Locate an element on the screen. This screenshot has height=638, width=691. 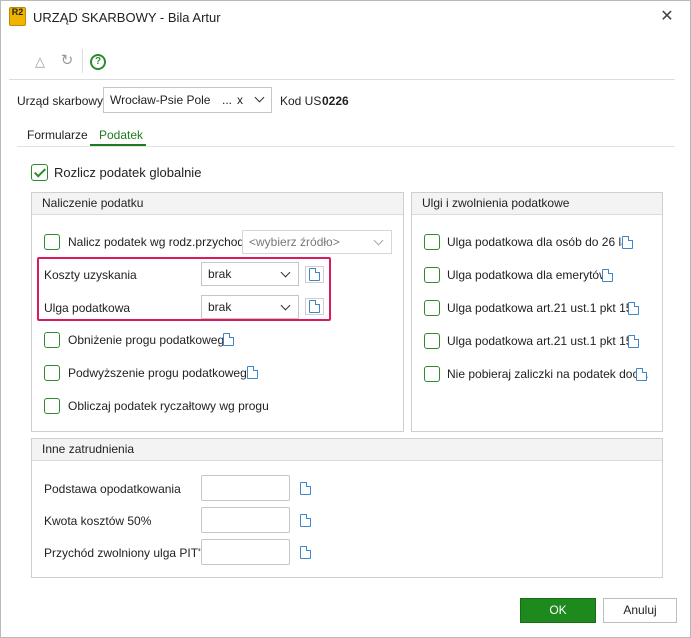
nalicz-checkbox is located at coordinates (52, 242).